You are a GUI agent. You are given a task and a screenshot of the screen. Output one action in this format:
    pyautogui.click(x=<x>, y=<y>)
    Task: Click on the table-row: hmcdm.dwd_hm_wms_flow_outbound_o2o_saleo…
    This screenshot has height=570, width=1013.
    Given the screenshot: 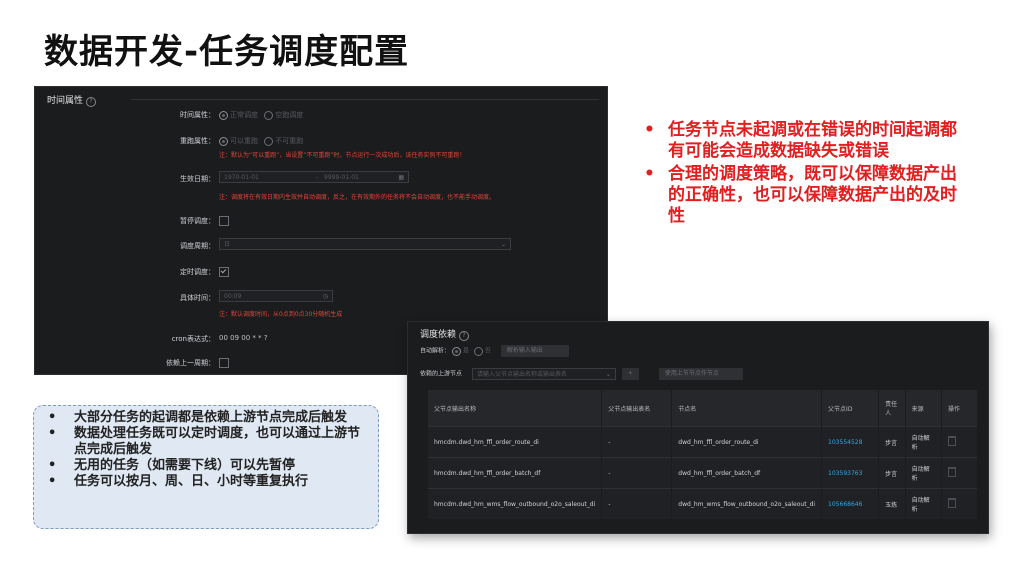 What is the action you would take?
    pyautogui.click(x=703, y=503)
    